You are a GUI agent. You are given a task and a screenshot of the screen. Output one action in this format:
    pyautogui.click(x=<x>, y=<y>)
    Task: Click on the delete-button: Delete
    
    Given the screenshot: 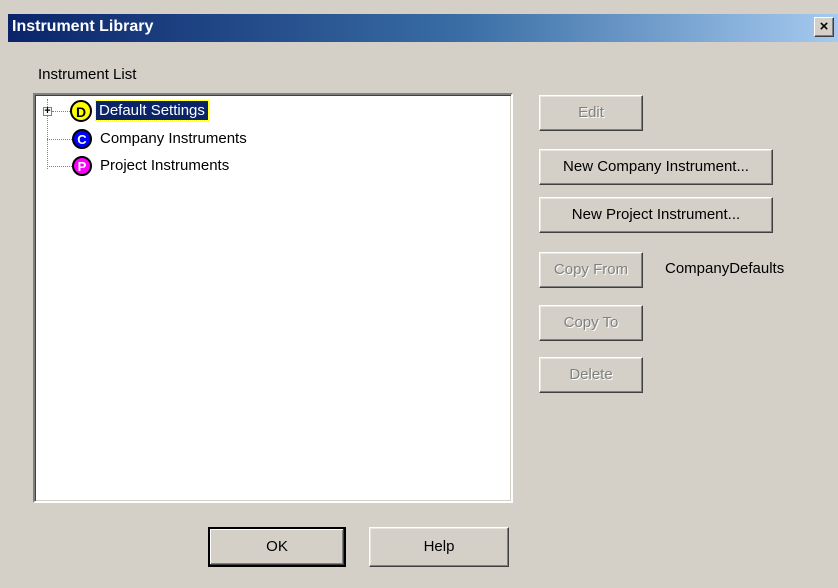 What is the action you would take?
    pyautogui.click(x=591, y=375)
    